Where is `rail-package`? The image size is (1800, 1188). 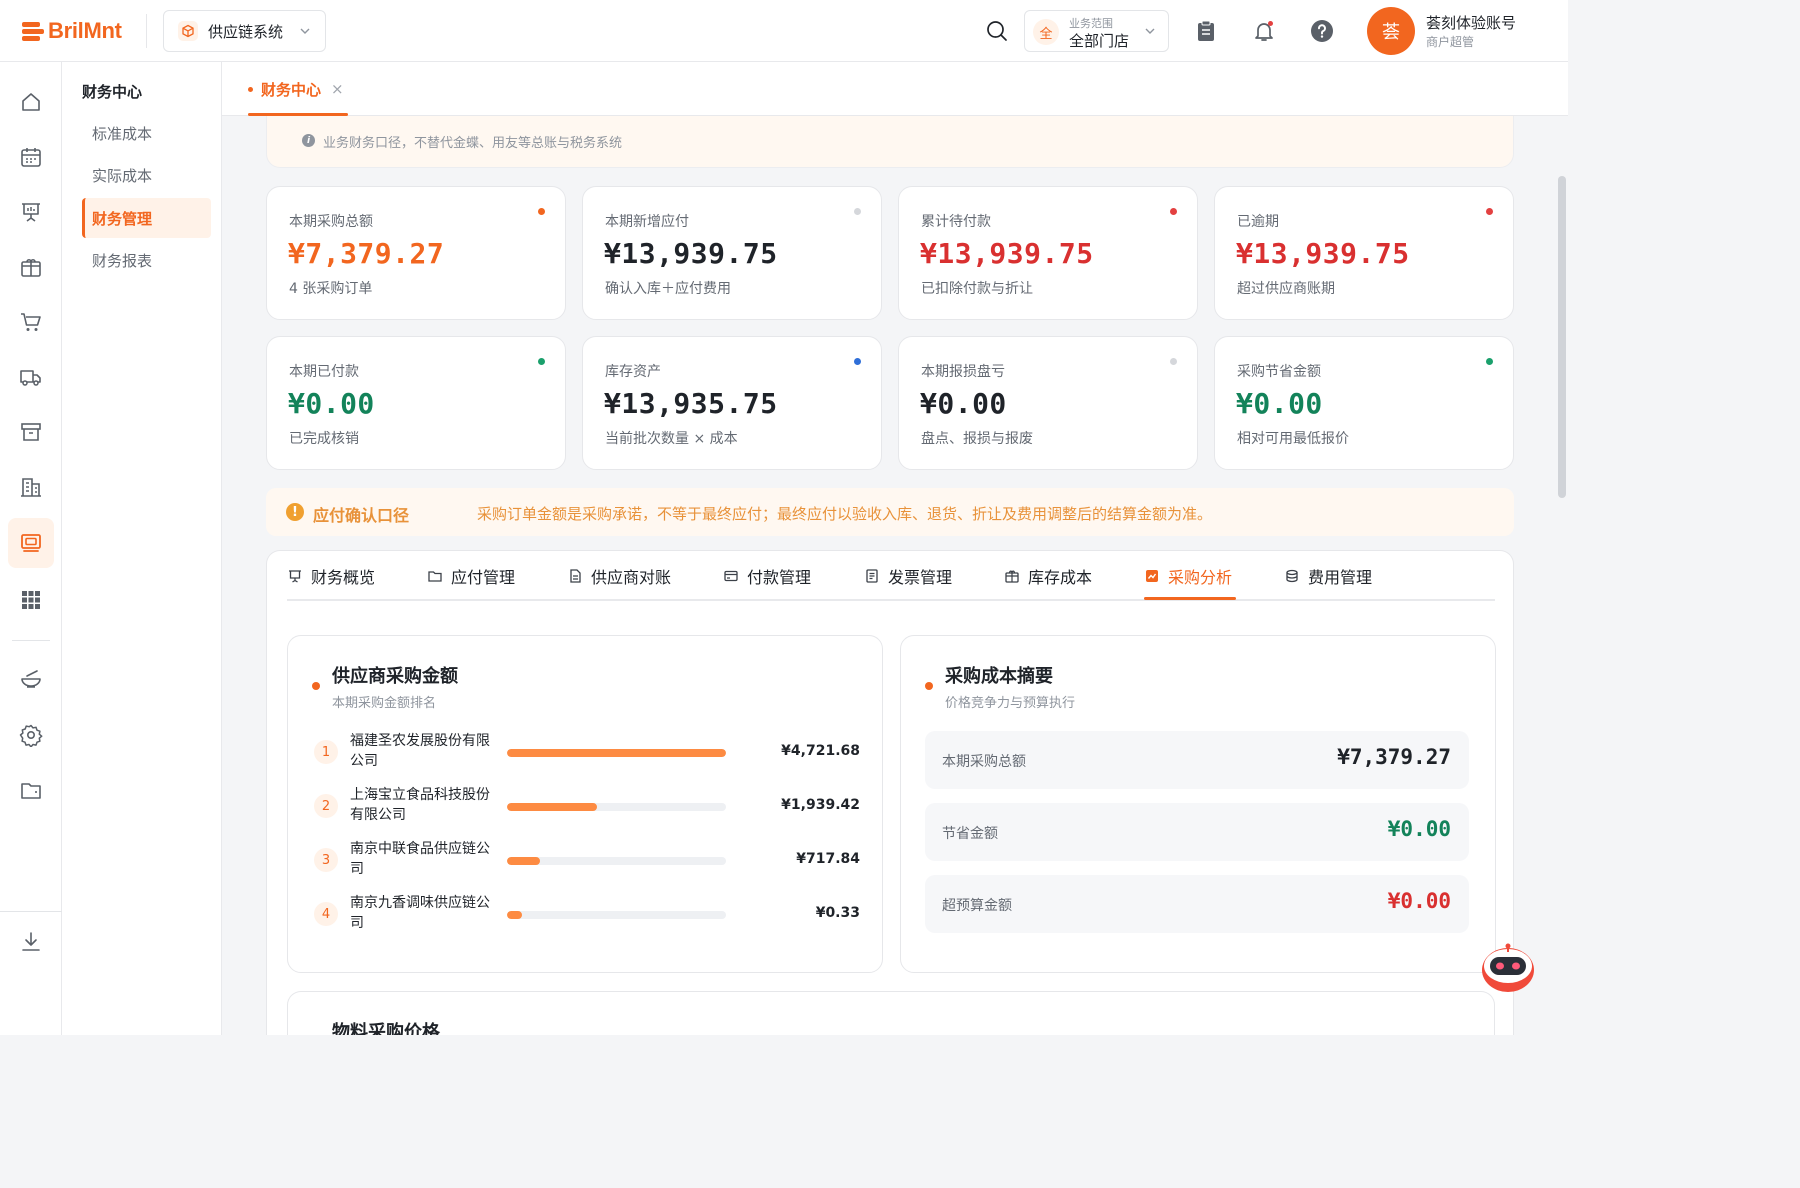 rail-package is located at coordinates (31, 267).